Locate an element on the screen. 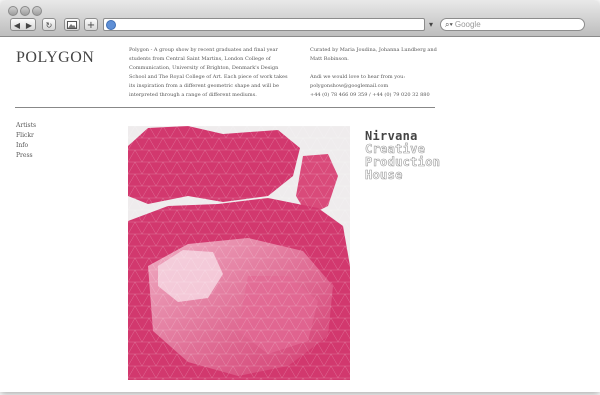 The width and height of the screenshot is (600, 395). site-logo: POLYGON is located at coordinates (55, 58).